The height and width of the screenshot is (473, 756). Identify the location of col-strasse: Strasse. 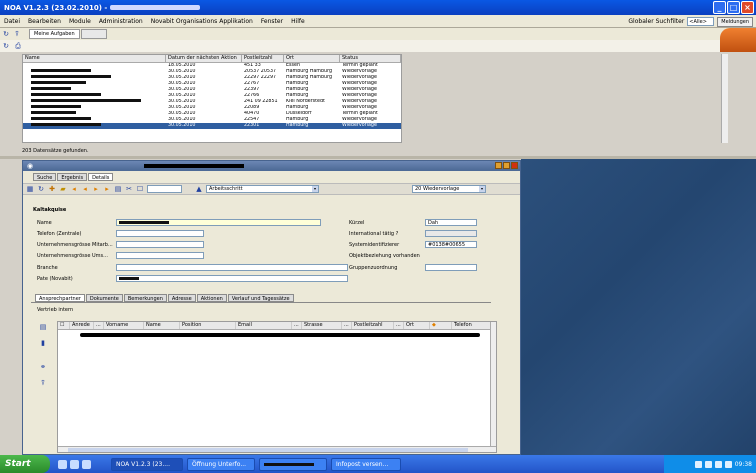
(322, 325).